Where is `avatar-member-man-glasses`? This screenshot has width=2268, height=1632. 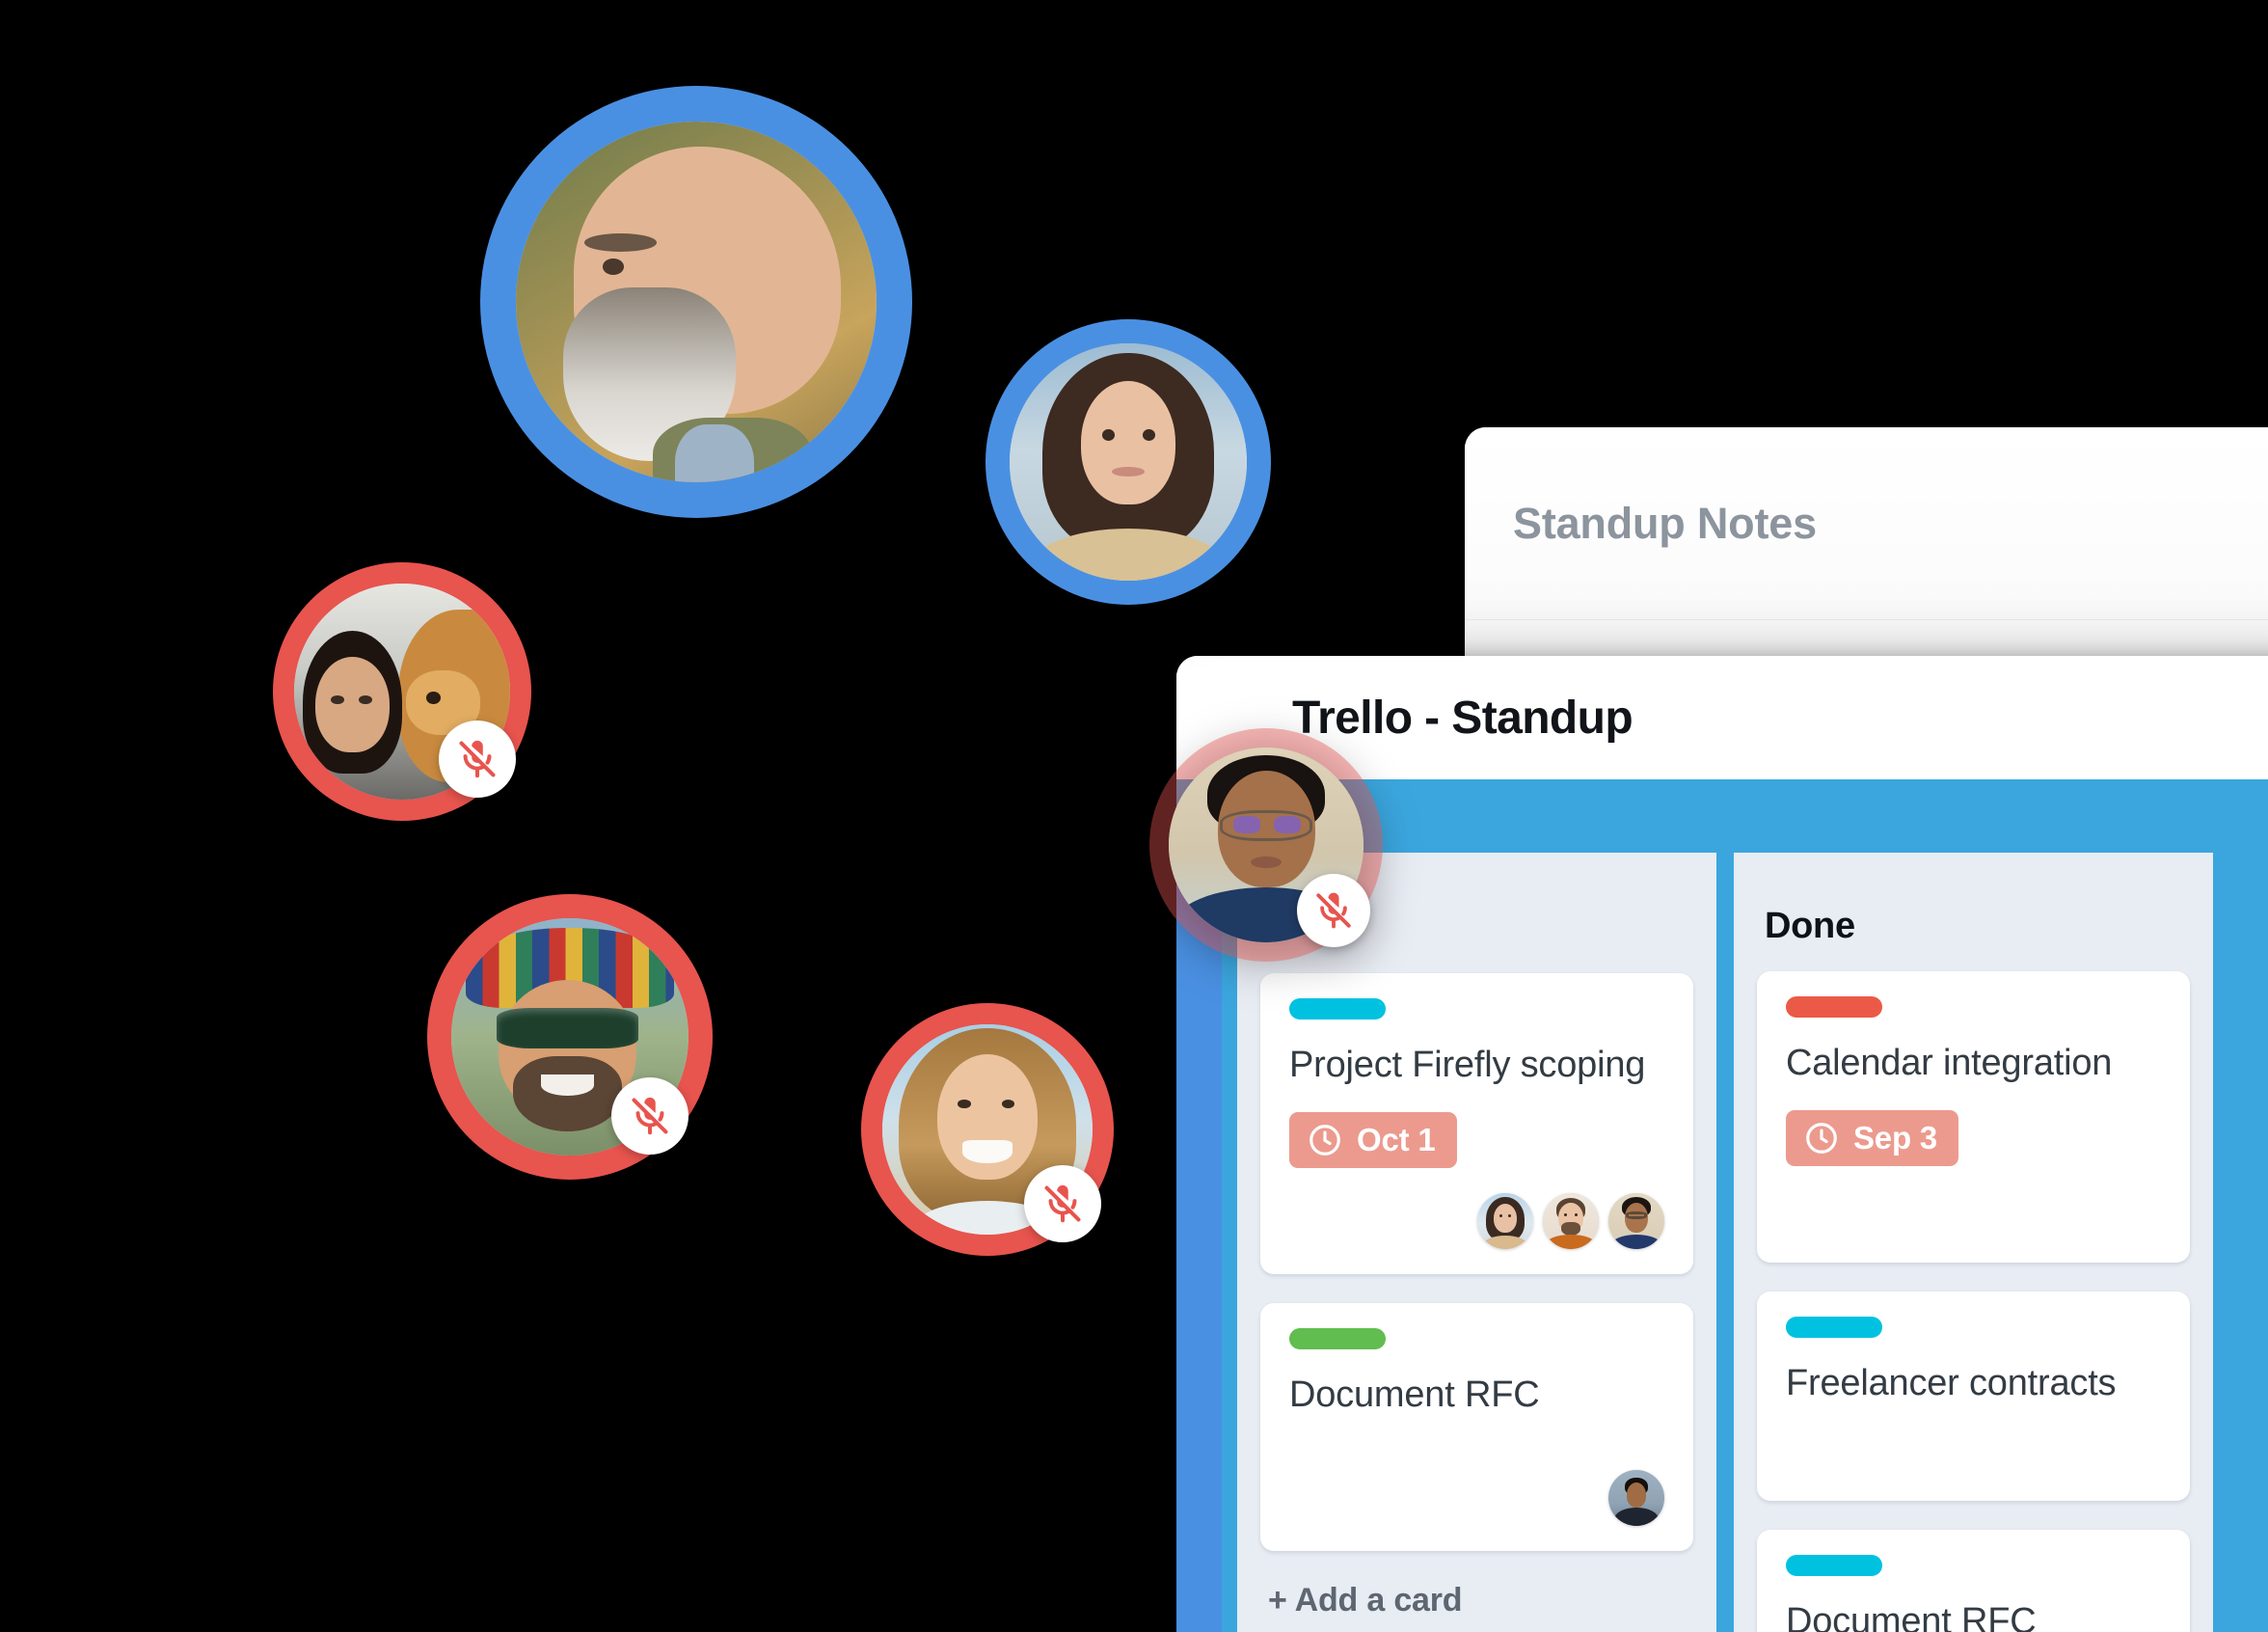 avatar-member-man-glasses is located at coordinates (1636, 1220).